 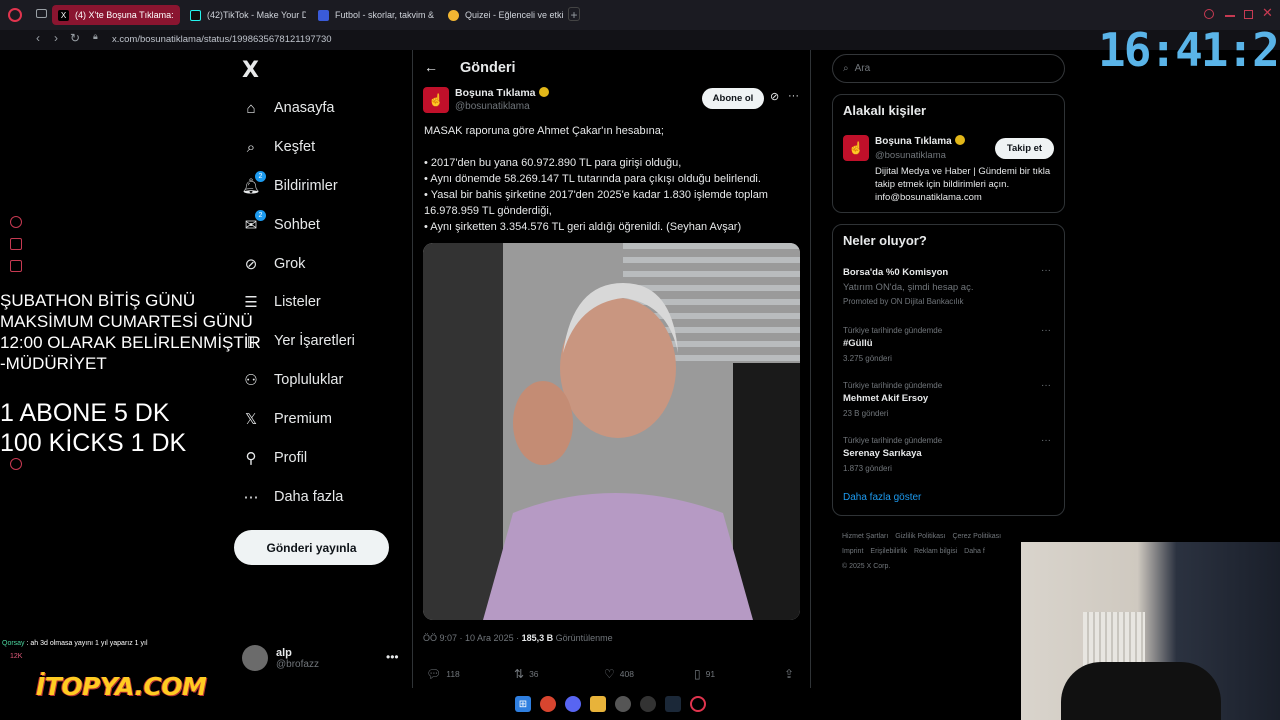 What do you see at coordinates (503, 15) in the screenshot?
I see `tab-quizei: Quizei - Eğlenceli ve etki` at bounding box center [503, 15].